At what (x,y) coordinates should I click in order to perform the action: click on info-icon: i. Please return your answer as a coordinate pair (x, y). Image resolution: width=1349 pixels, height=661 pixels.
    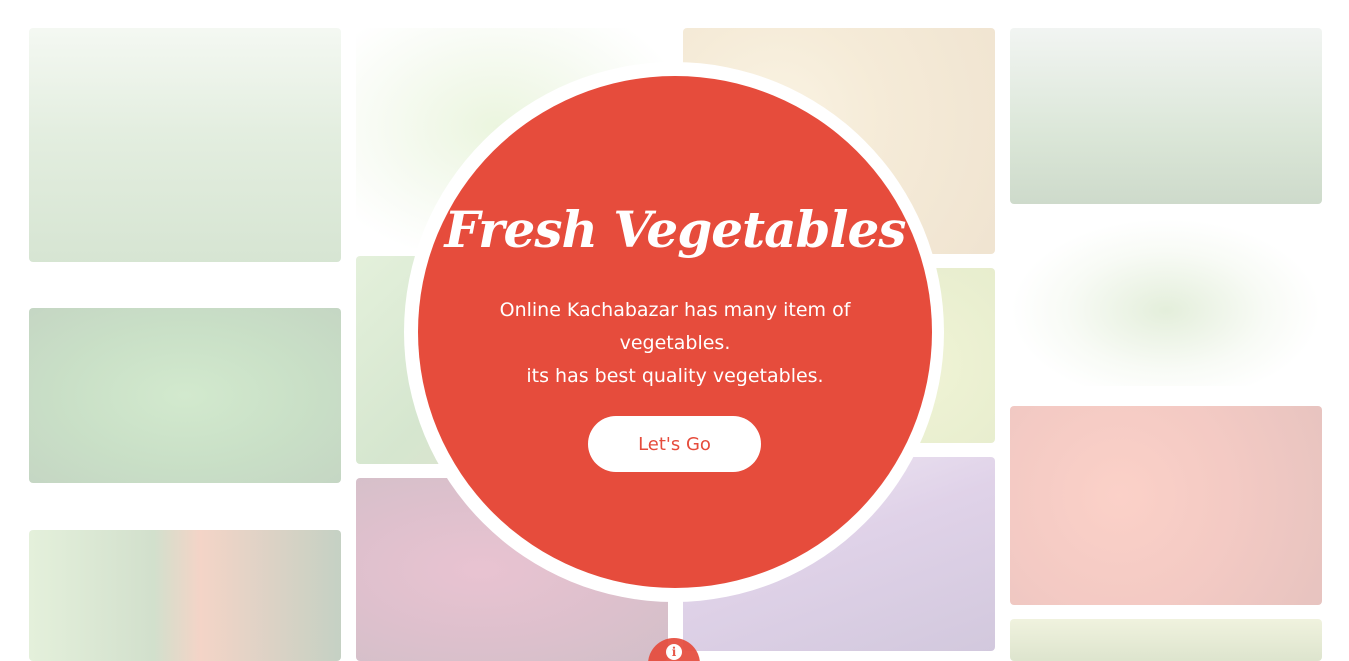
    Looking at the image, I should click on (674, 652).